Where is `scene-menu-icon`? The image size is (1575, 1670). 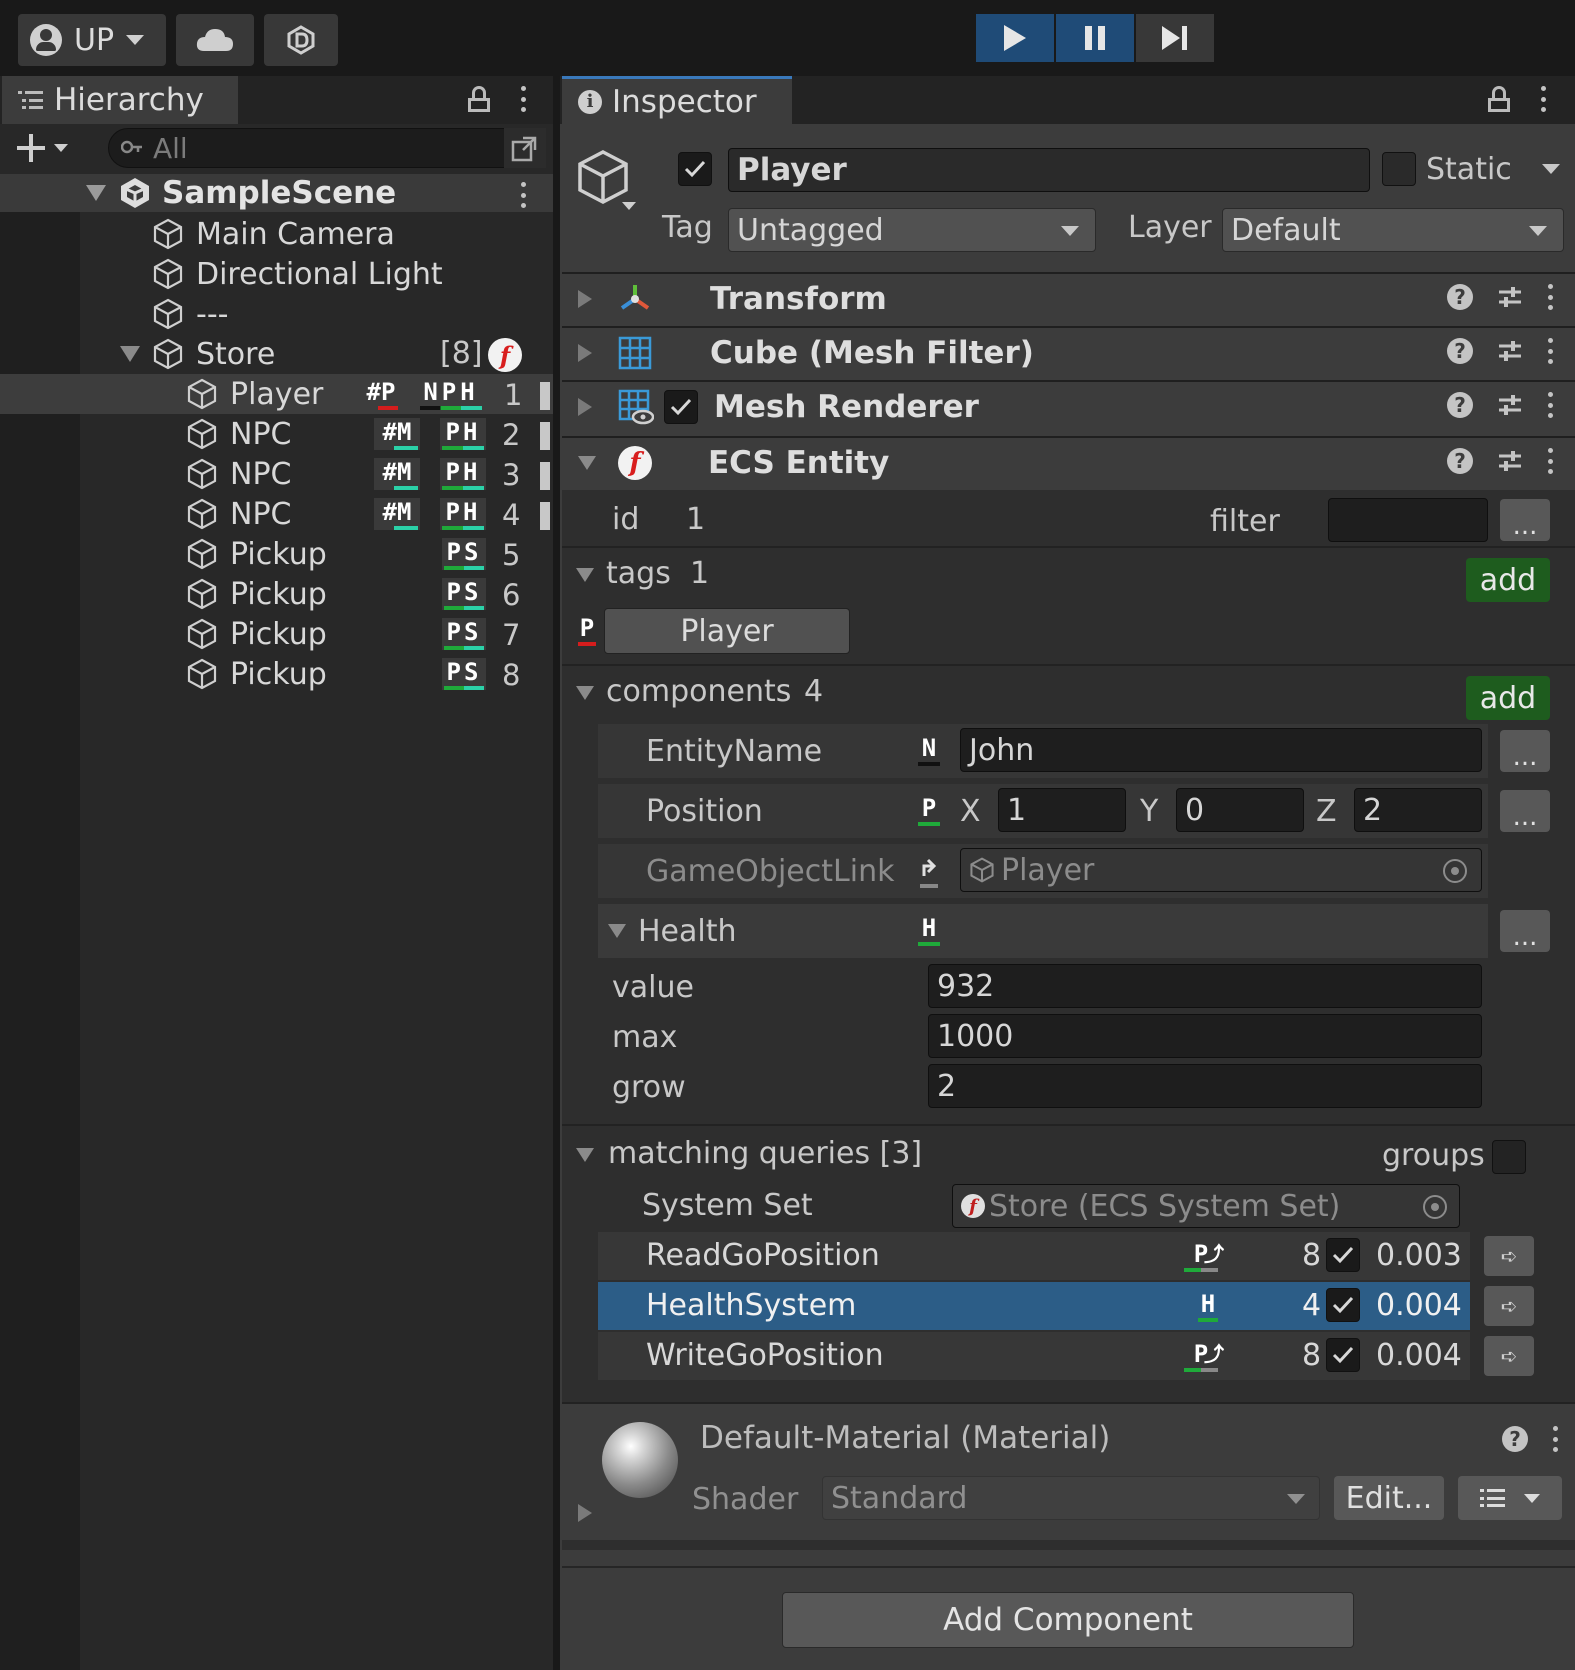
scene-menu-icon is located at coordinates (523, 195).